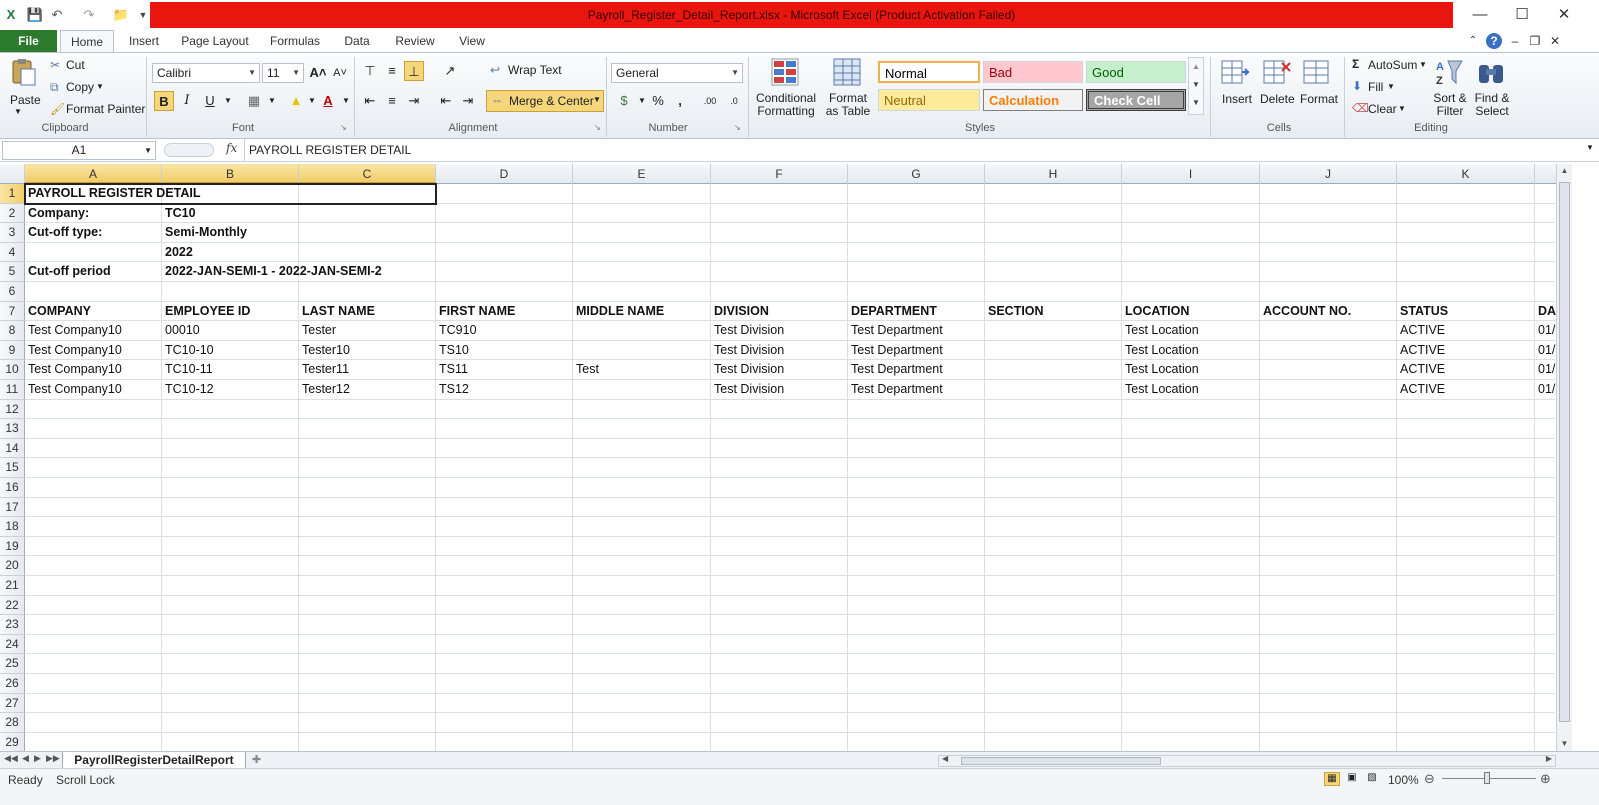  What do you see at coordinates (12, 546) in the screenshot?
I see `row-header-19: 19` at bounding box center [12, 546].